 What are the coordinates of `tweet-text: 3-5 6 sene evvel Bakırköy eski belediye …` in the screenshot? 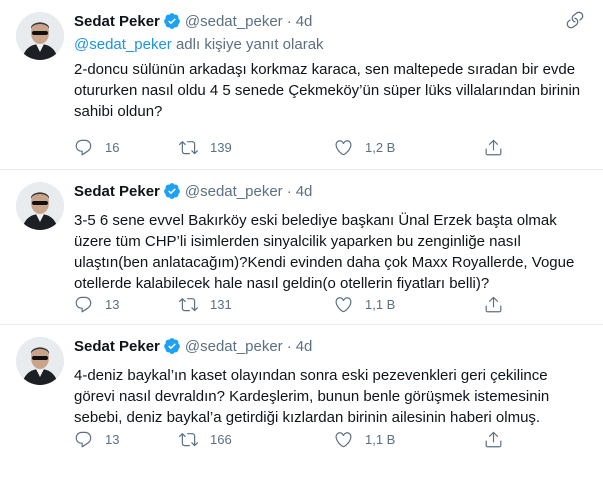 It's located at (324, 252).